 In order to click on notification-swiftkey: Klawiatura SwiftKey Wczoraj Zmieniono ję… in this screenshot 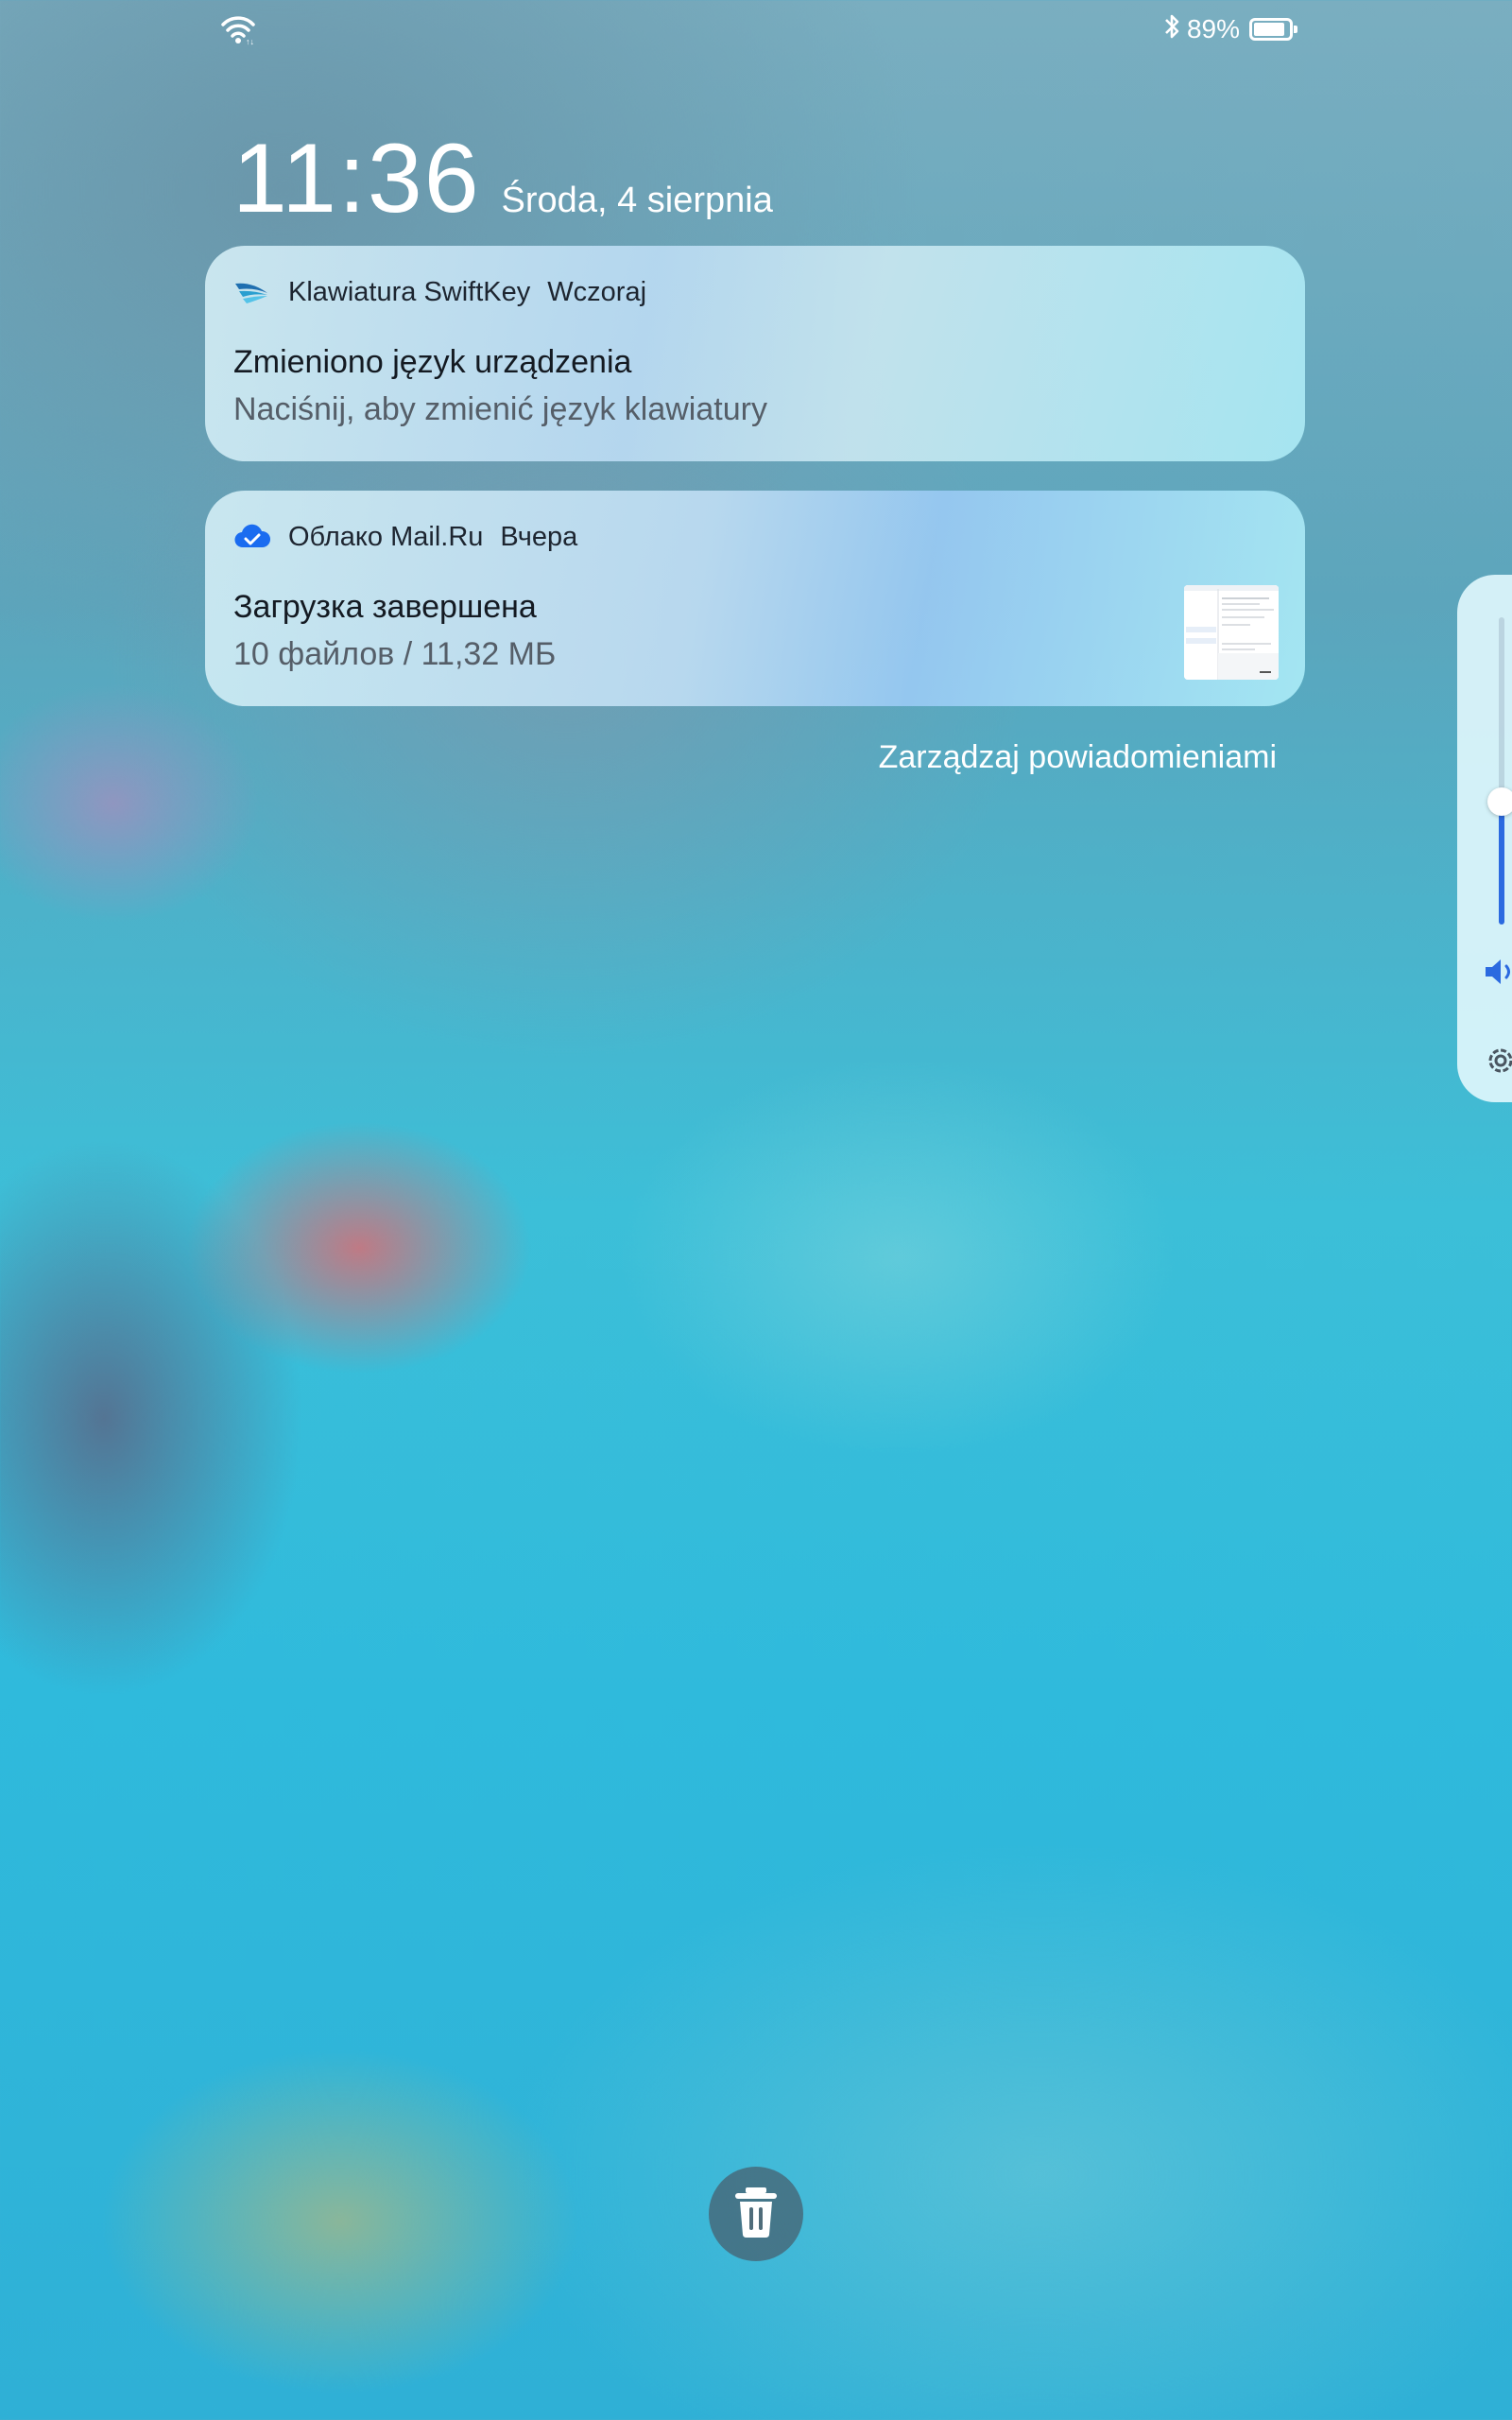, I will do `click(755, 353)`.